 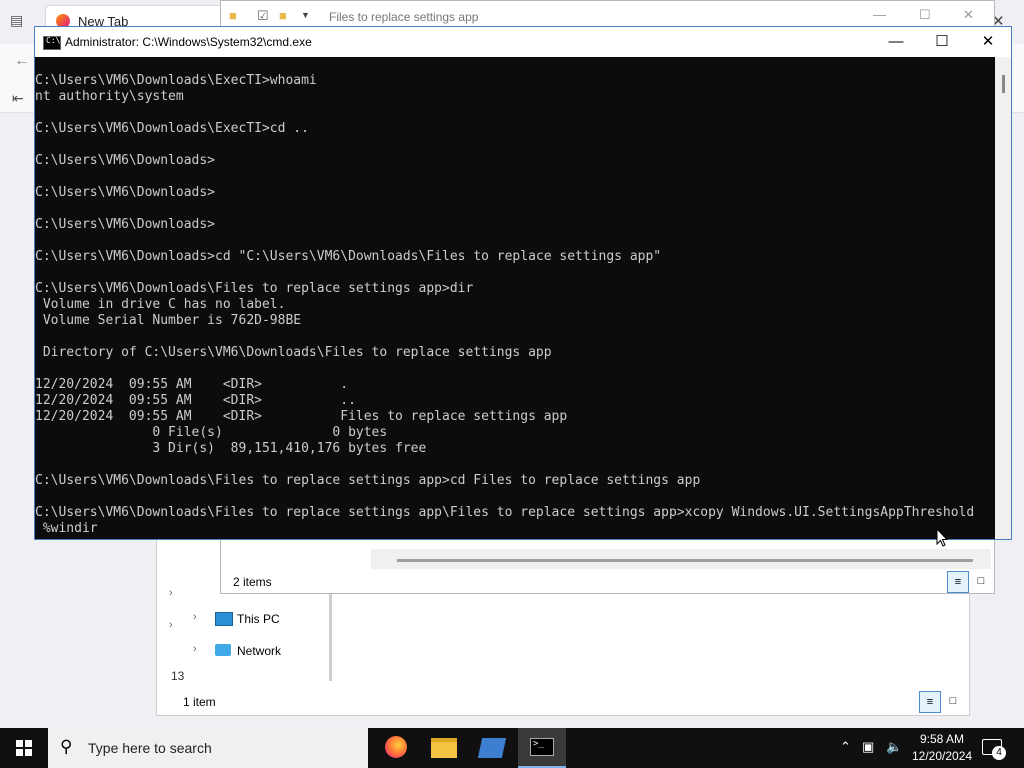 I want to click on minimize-button: —, so click(x=896, y=42).